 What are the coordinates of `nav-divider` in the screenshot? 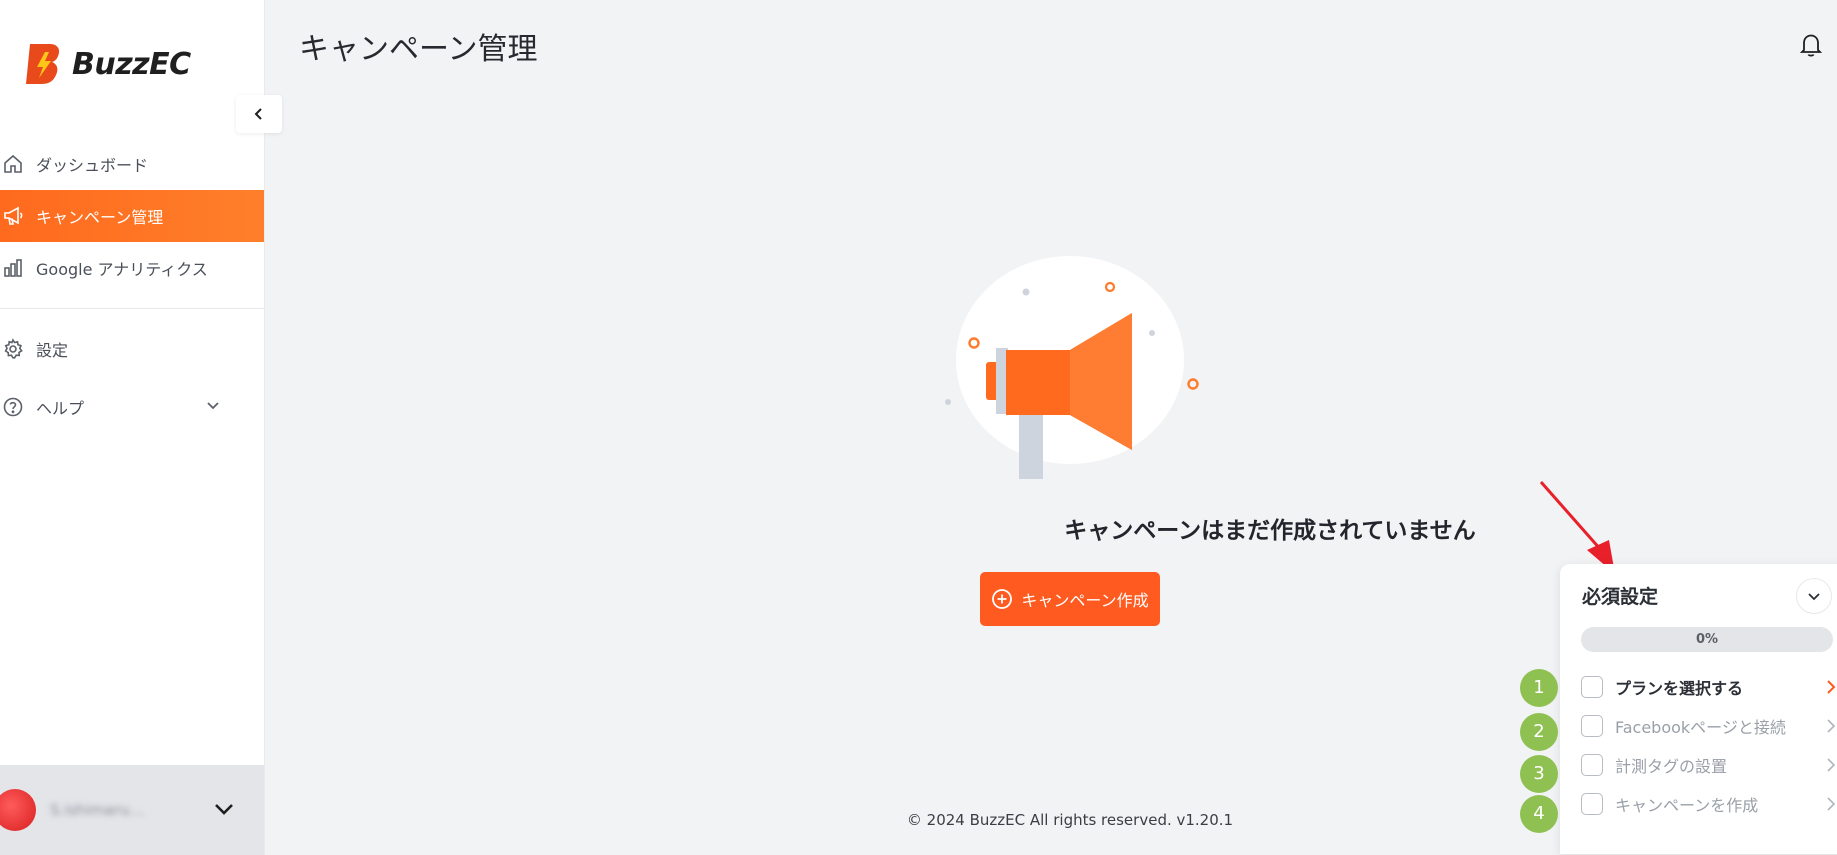 It's located at (132, 308).